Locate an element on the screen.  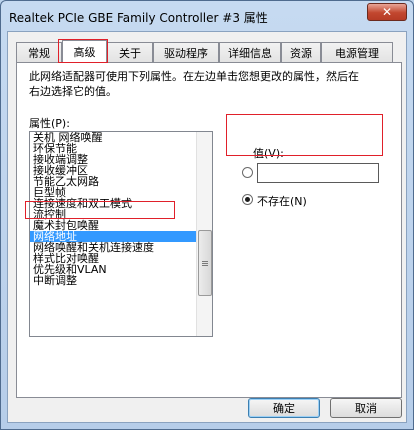
tab-general: 常规 is located at coordinates (39, 52).